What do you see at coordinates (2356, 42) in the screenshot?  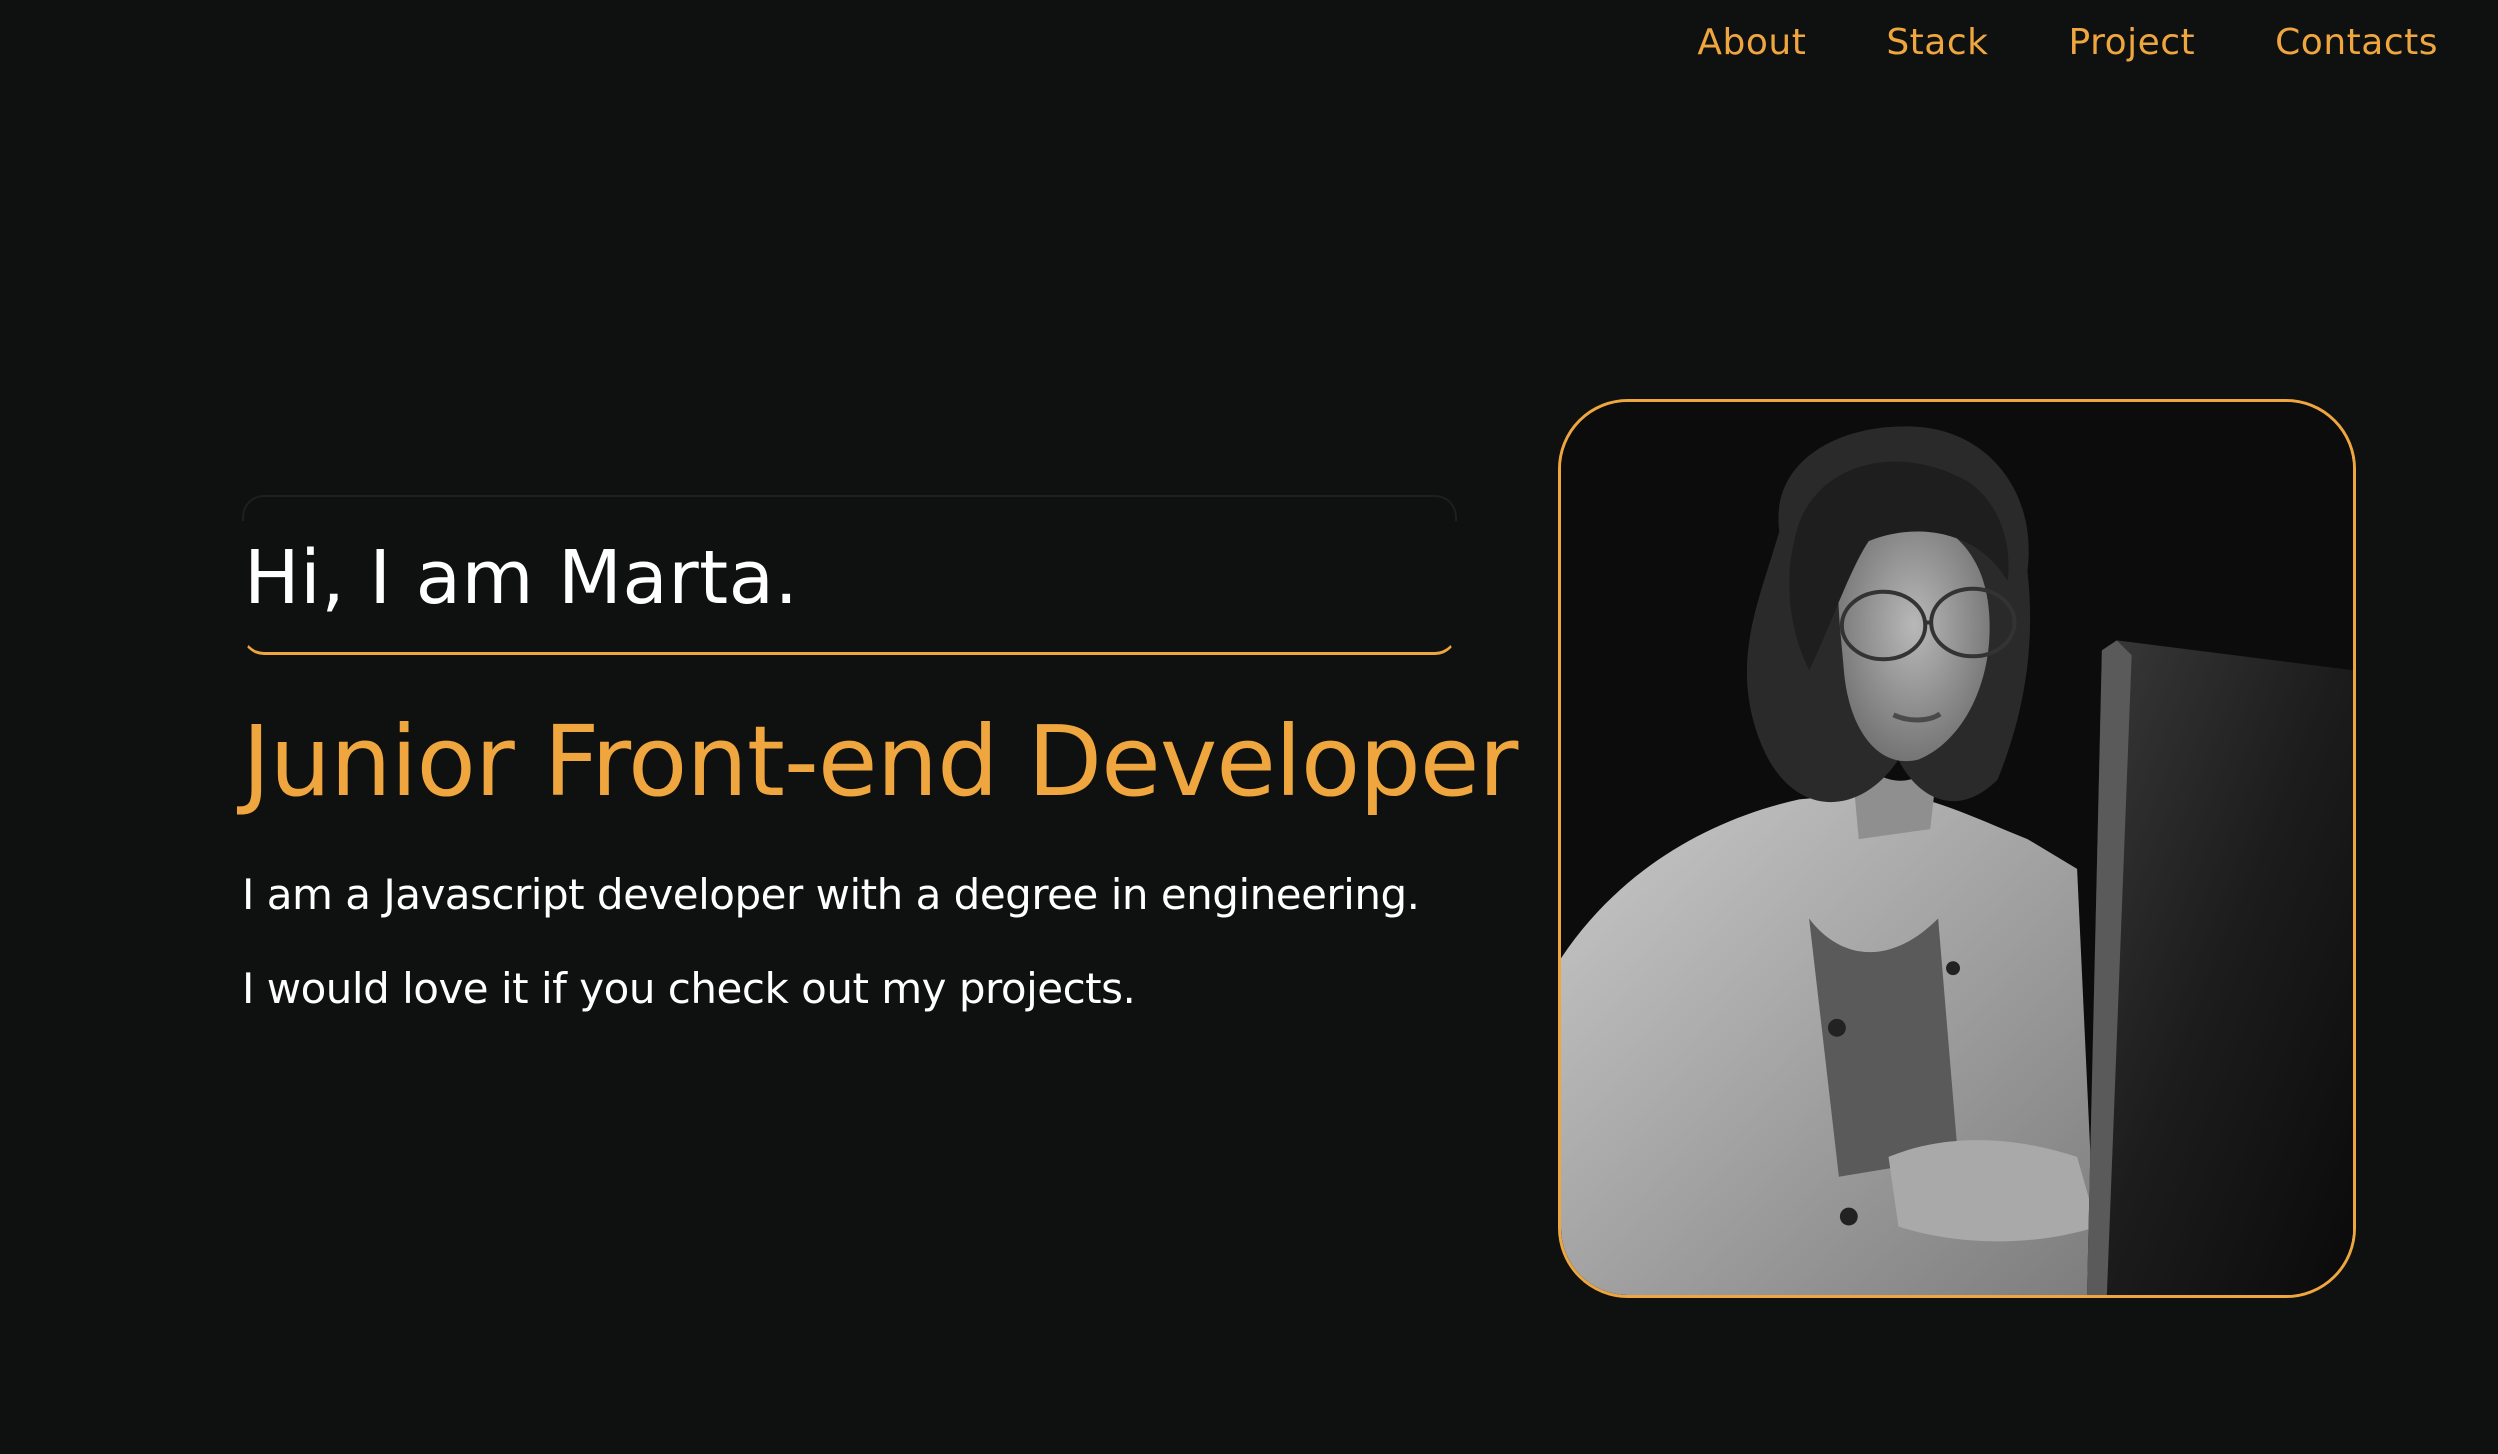 I see `nav-link-contacts: Contacts` at bounding box center [2356, 42].